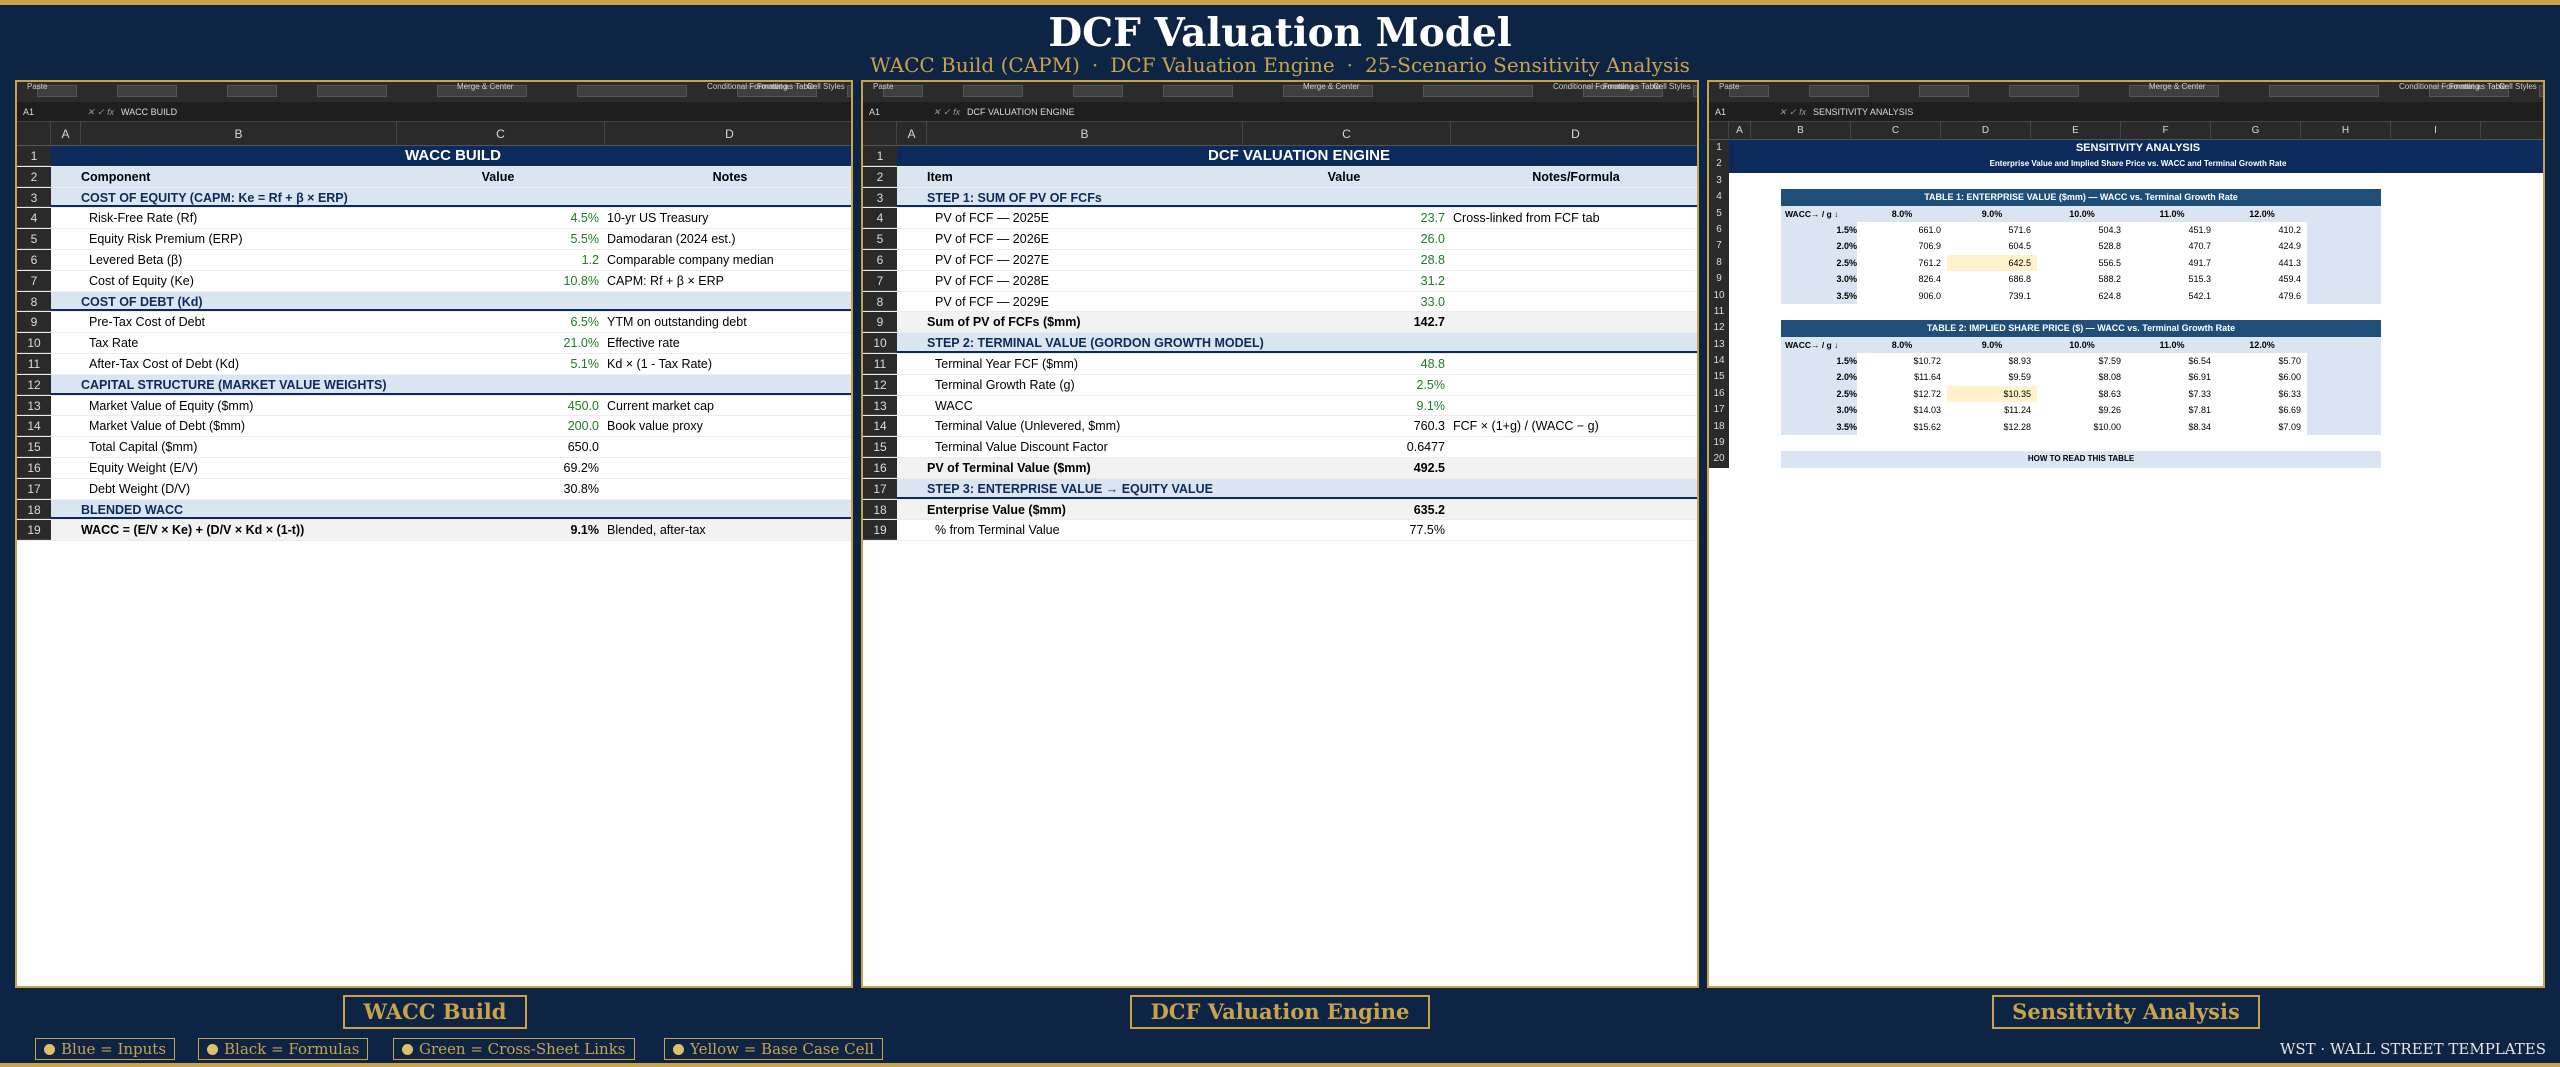  Describe the element at coordinates (1344, 260) in the screenshot. I see `value-cell: 28.8` at that location.